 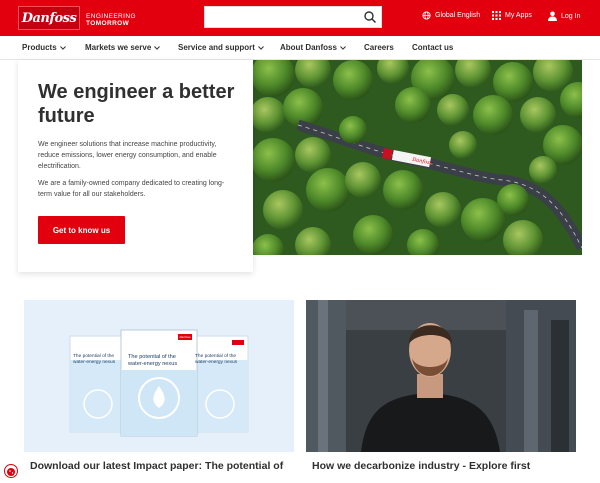 I want to click on decarbonize-video-card-image, so click(x=441, y=376).